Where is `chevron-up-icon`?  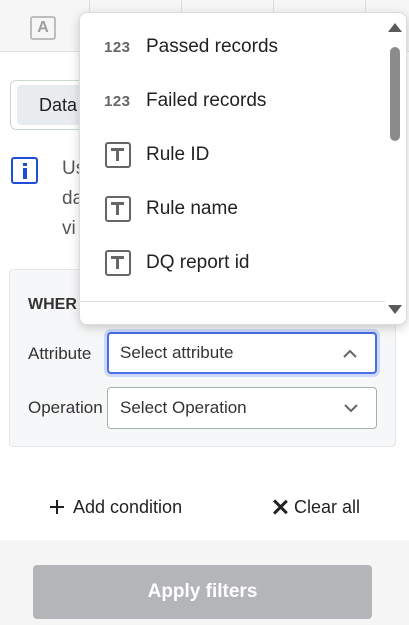 chevron-up-icon is located at coordinates (350, 353).